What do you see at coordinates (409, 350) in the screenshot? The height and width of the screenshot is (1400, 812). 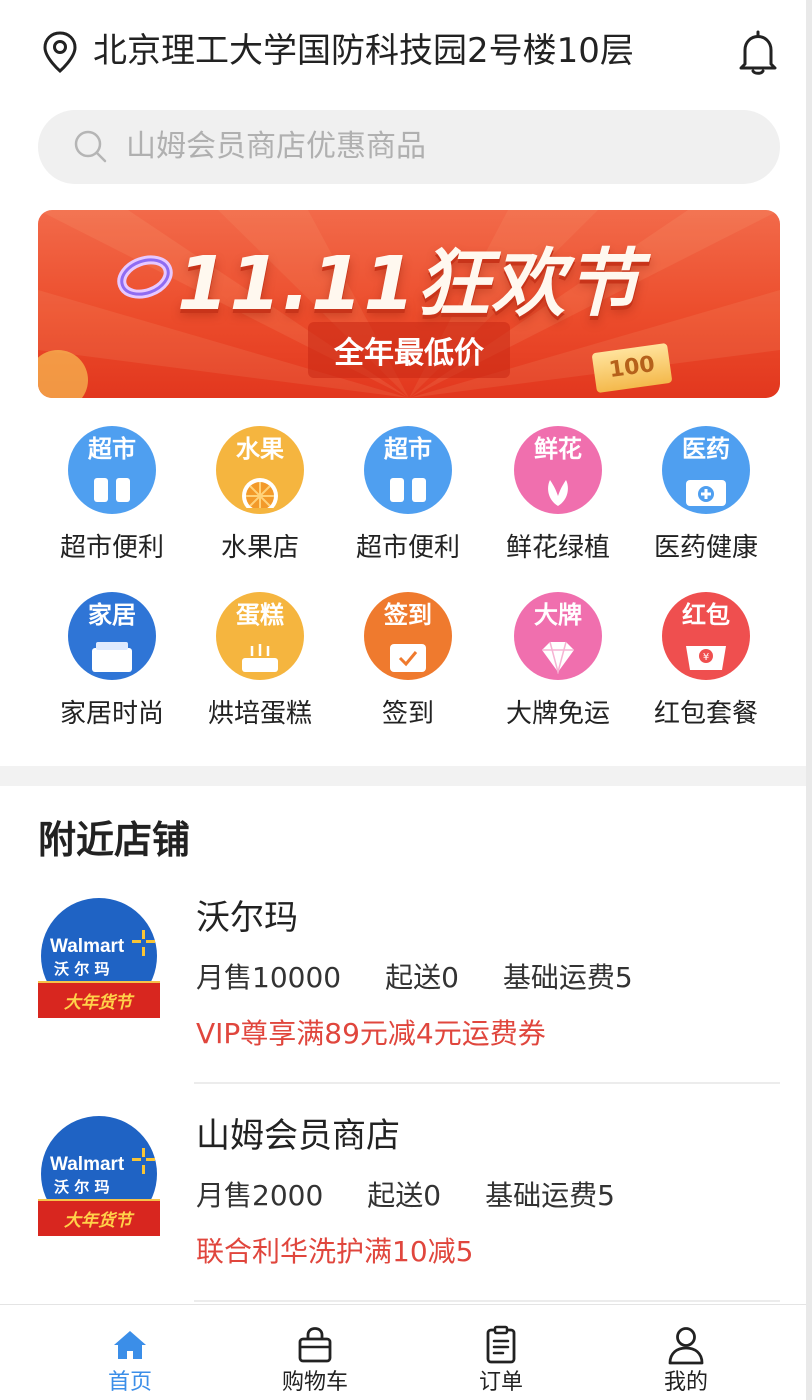 I see `banner-subtitle: 全年最低价` at bounding box center [409, 350].